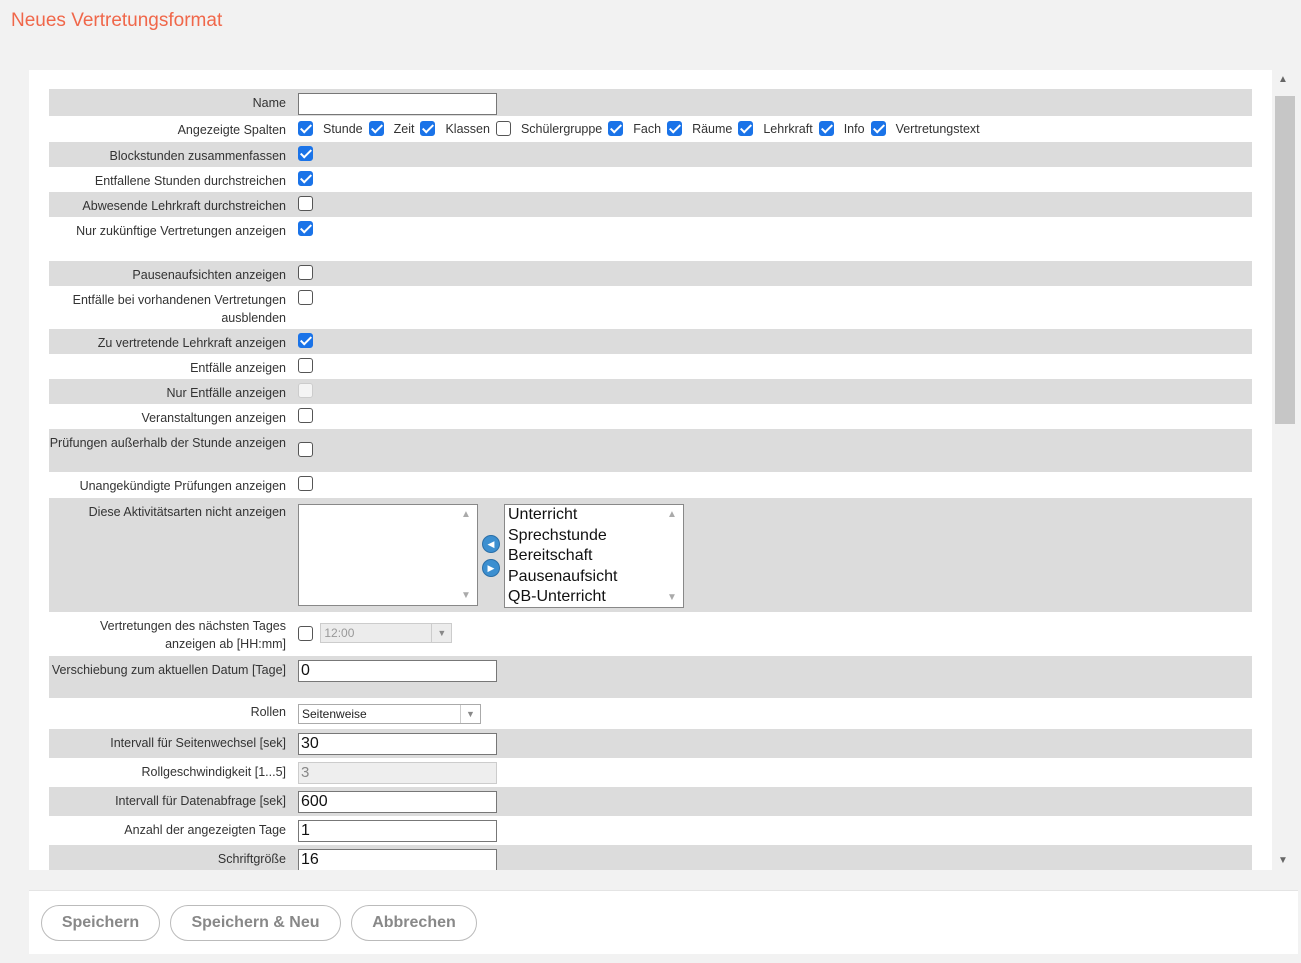  What do you see at coordinates (491, 544) in the screenshot?
I see `move-left-icon: ◀` at bounding box center [491, 544].